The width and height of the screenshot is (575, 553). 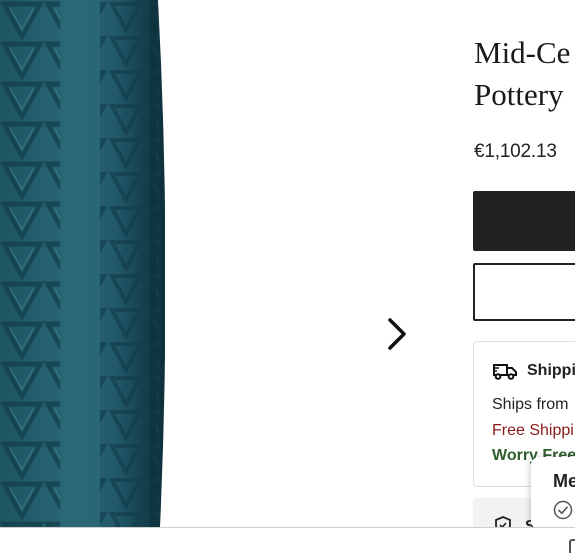 What do you see at coordinates (551, 370) in the screenshot?
I see `shipping-heading: Shippi` at bounding box center [551, 370].